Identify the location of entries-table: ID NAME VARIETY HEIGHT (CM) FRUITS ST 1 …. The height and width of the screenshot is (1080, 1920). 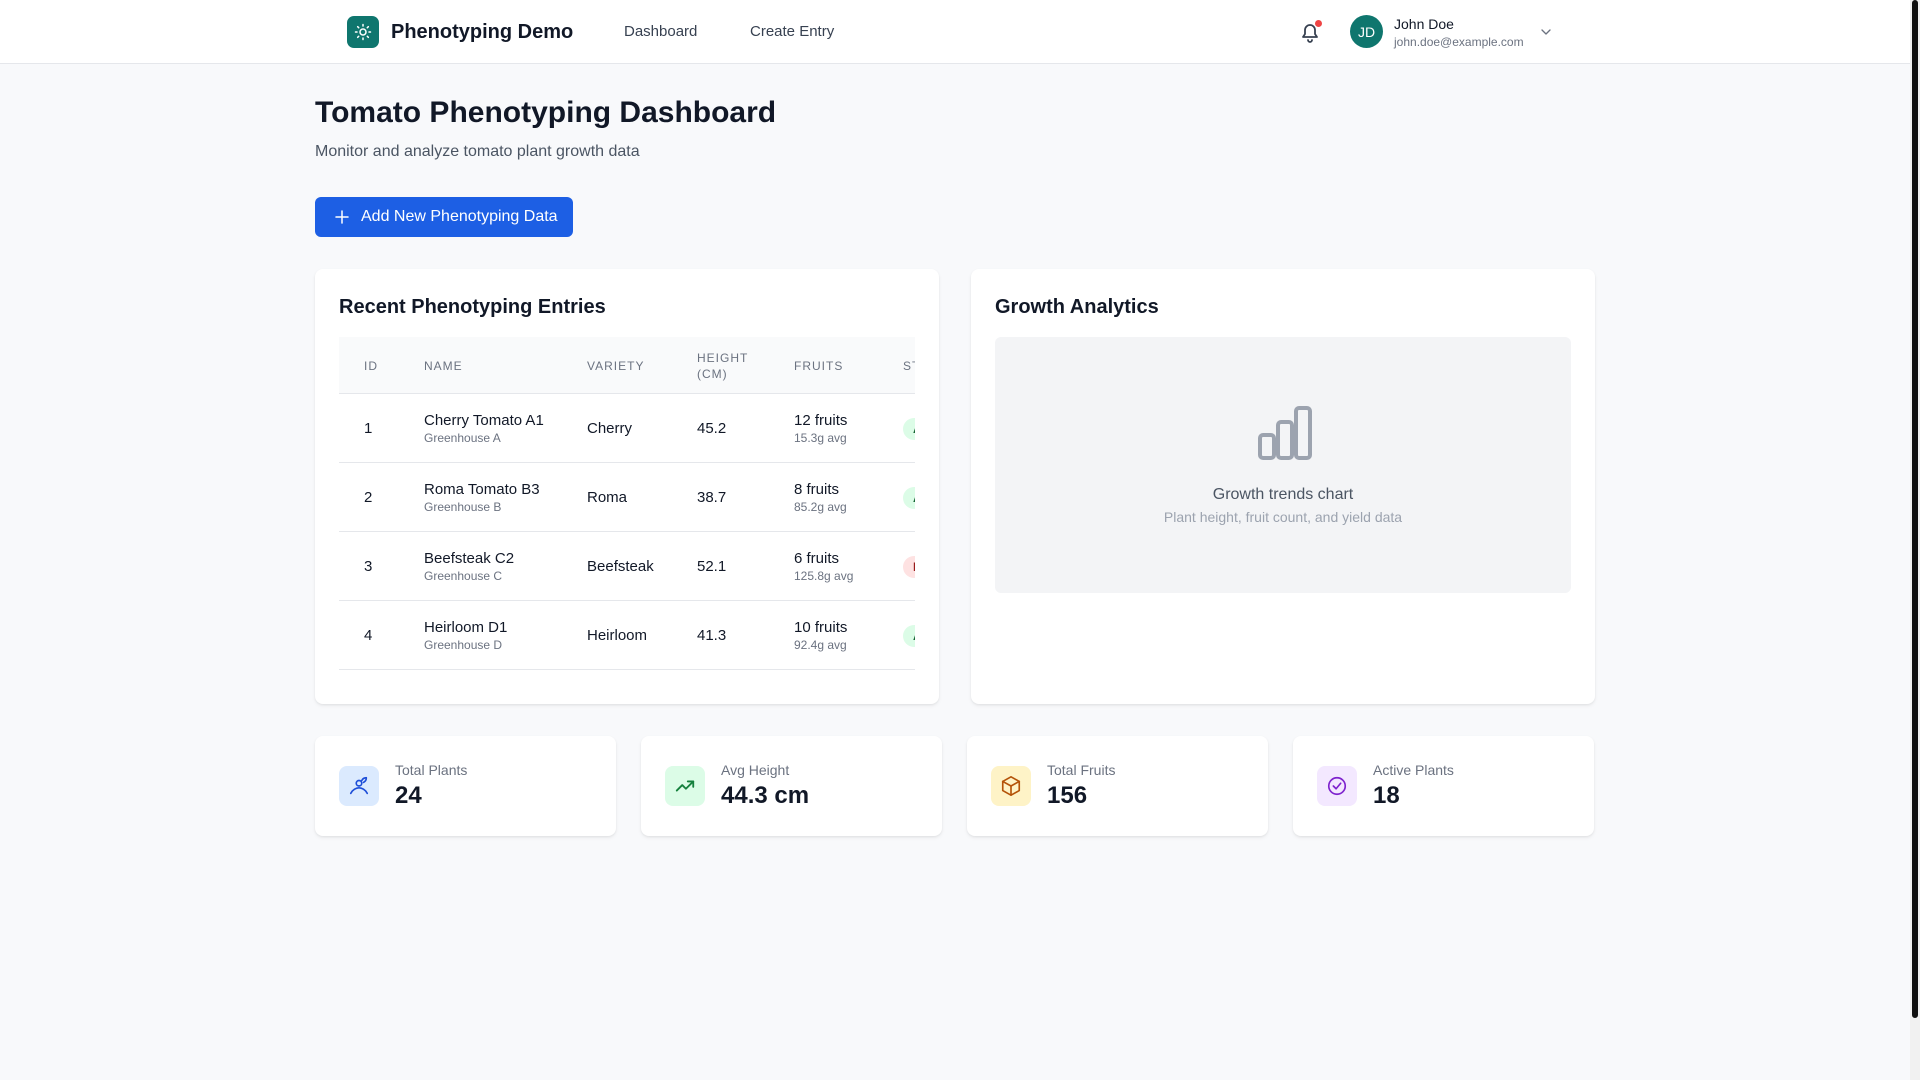
(627, 515).